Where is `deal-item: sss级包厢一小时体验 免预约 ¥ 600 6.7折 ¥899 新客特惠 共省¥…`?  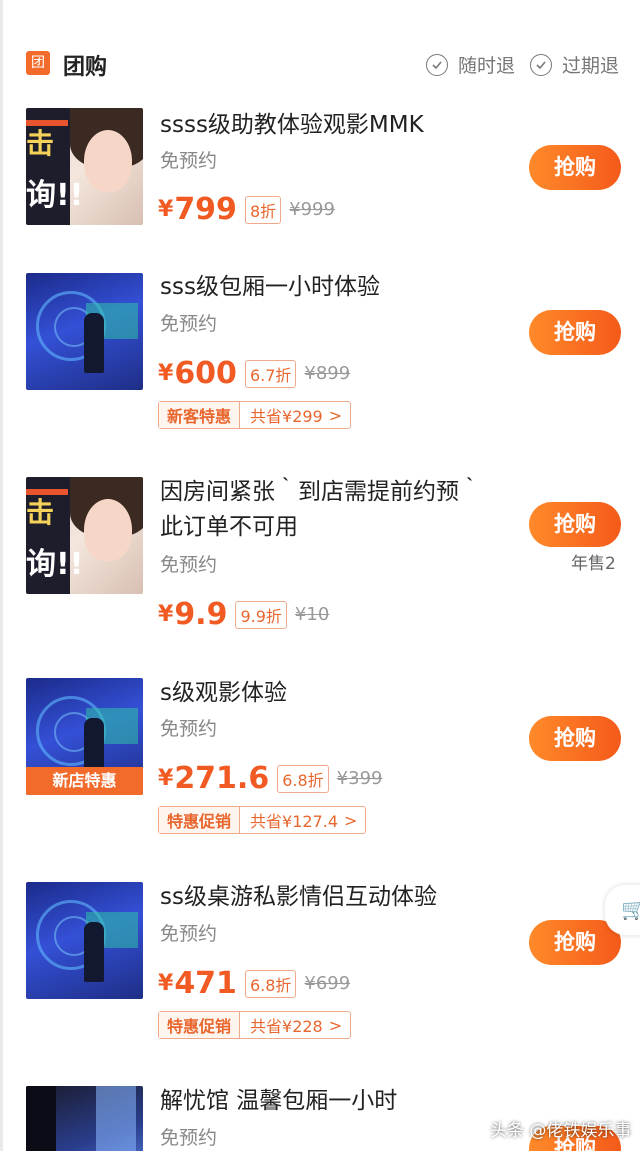
deal-item: sss级包厢一小时体验 免预约 ¥ 600 6.7折 ¥899 新客特惠 共省¥… is located at coordinates (320, 353).